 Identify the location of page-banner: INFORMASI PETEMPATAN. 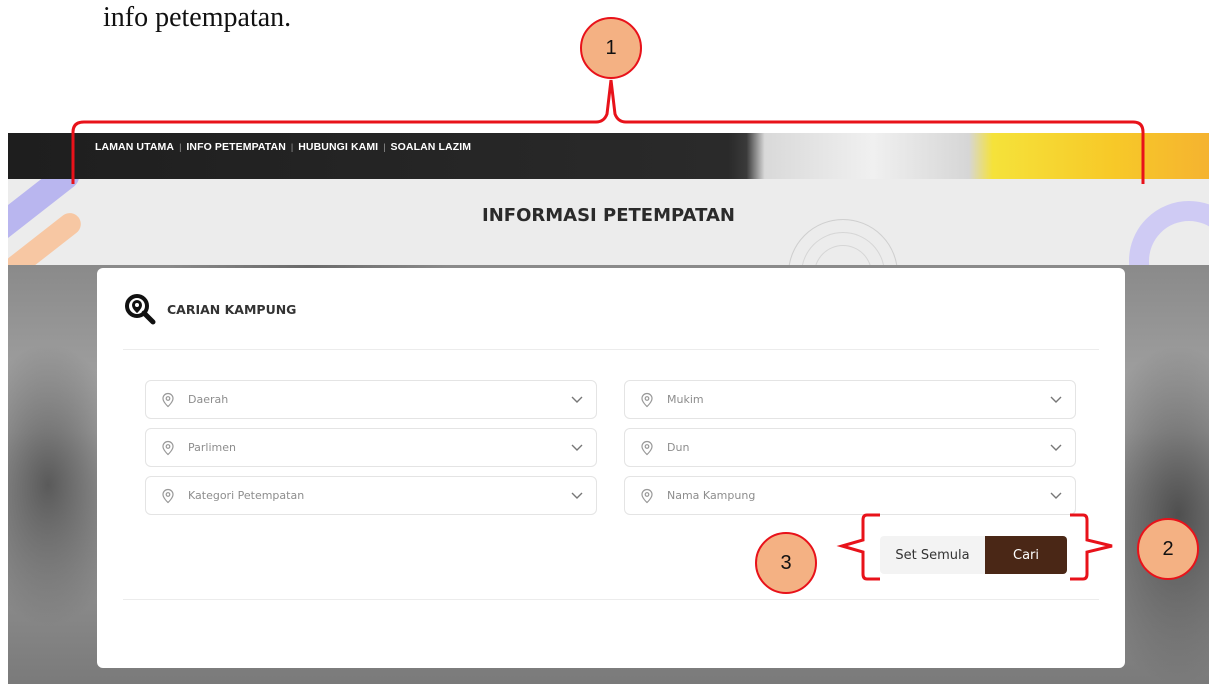
(608, 222).